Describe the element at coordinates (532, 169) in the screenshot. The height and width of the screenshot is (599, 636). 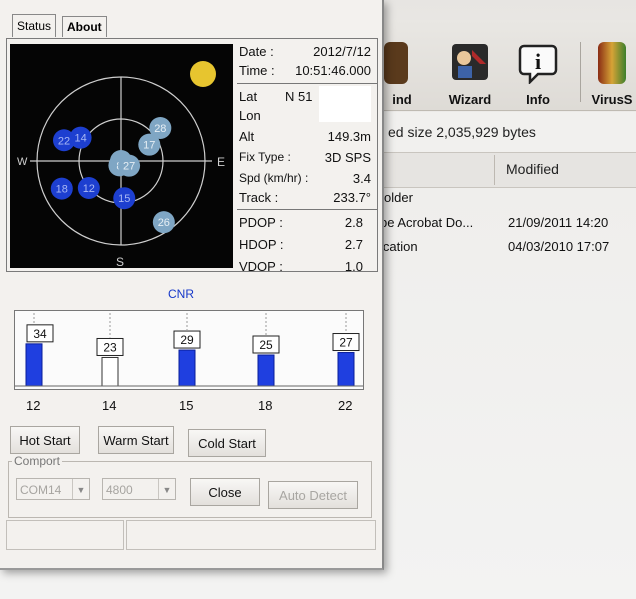
I see `column-header-modified: Modified` at that location.